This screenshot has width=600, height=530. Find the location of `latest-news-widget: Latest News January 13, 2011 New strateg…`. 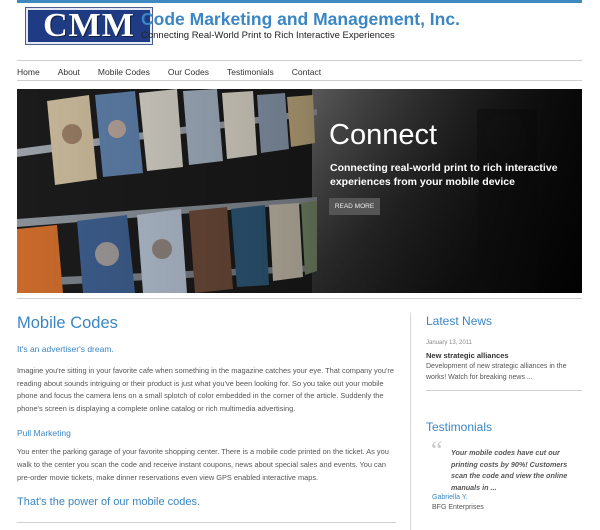

latest-news-widget: Latest News January 13, 2011 New strateg… is located at coordinates (504, 348).